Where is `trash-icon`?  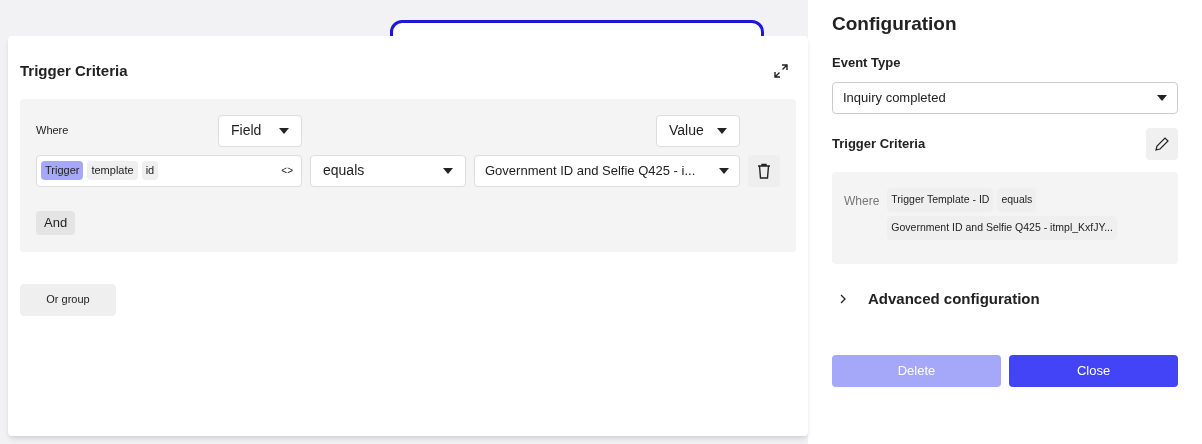
trash-icon is located at coordinates (764, 170).